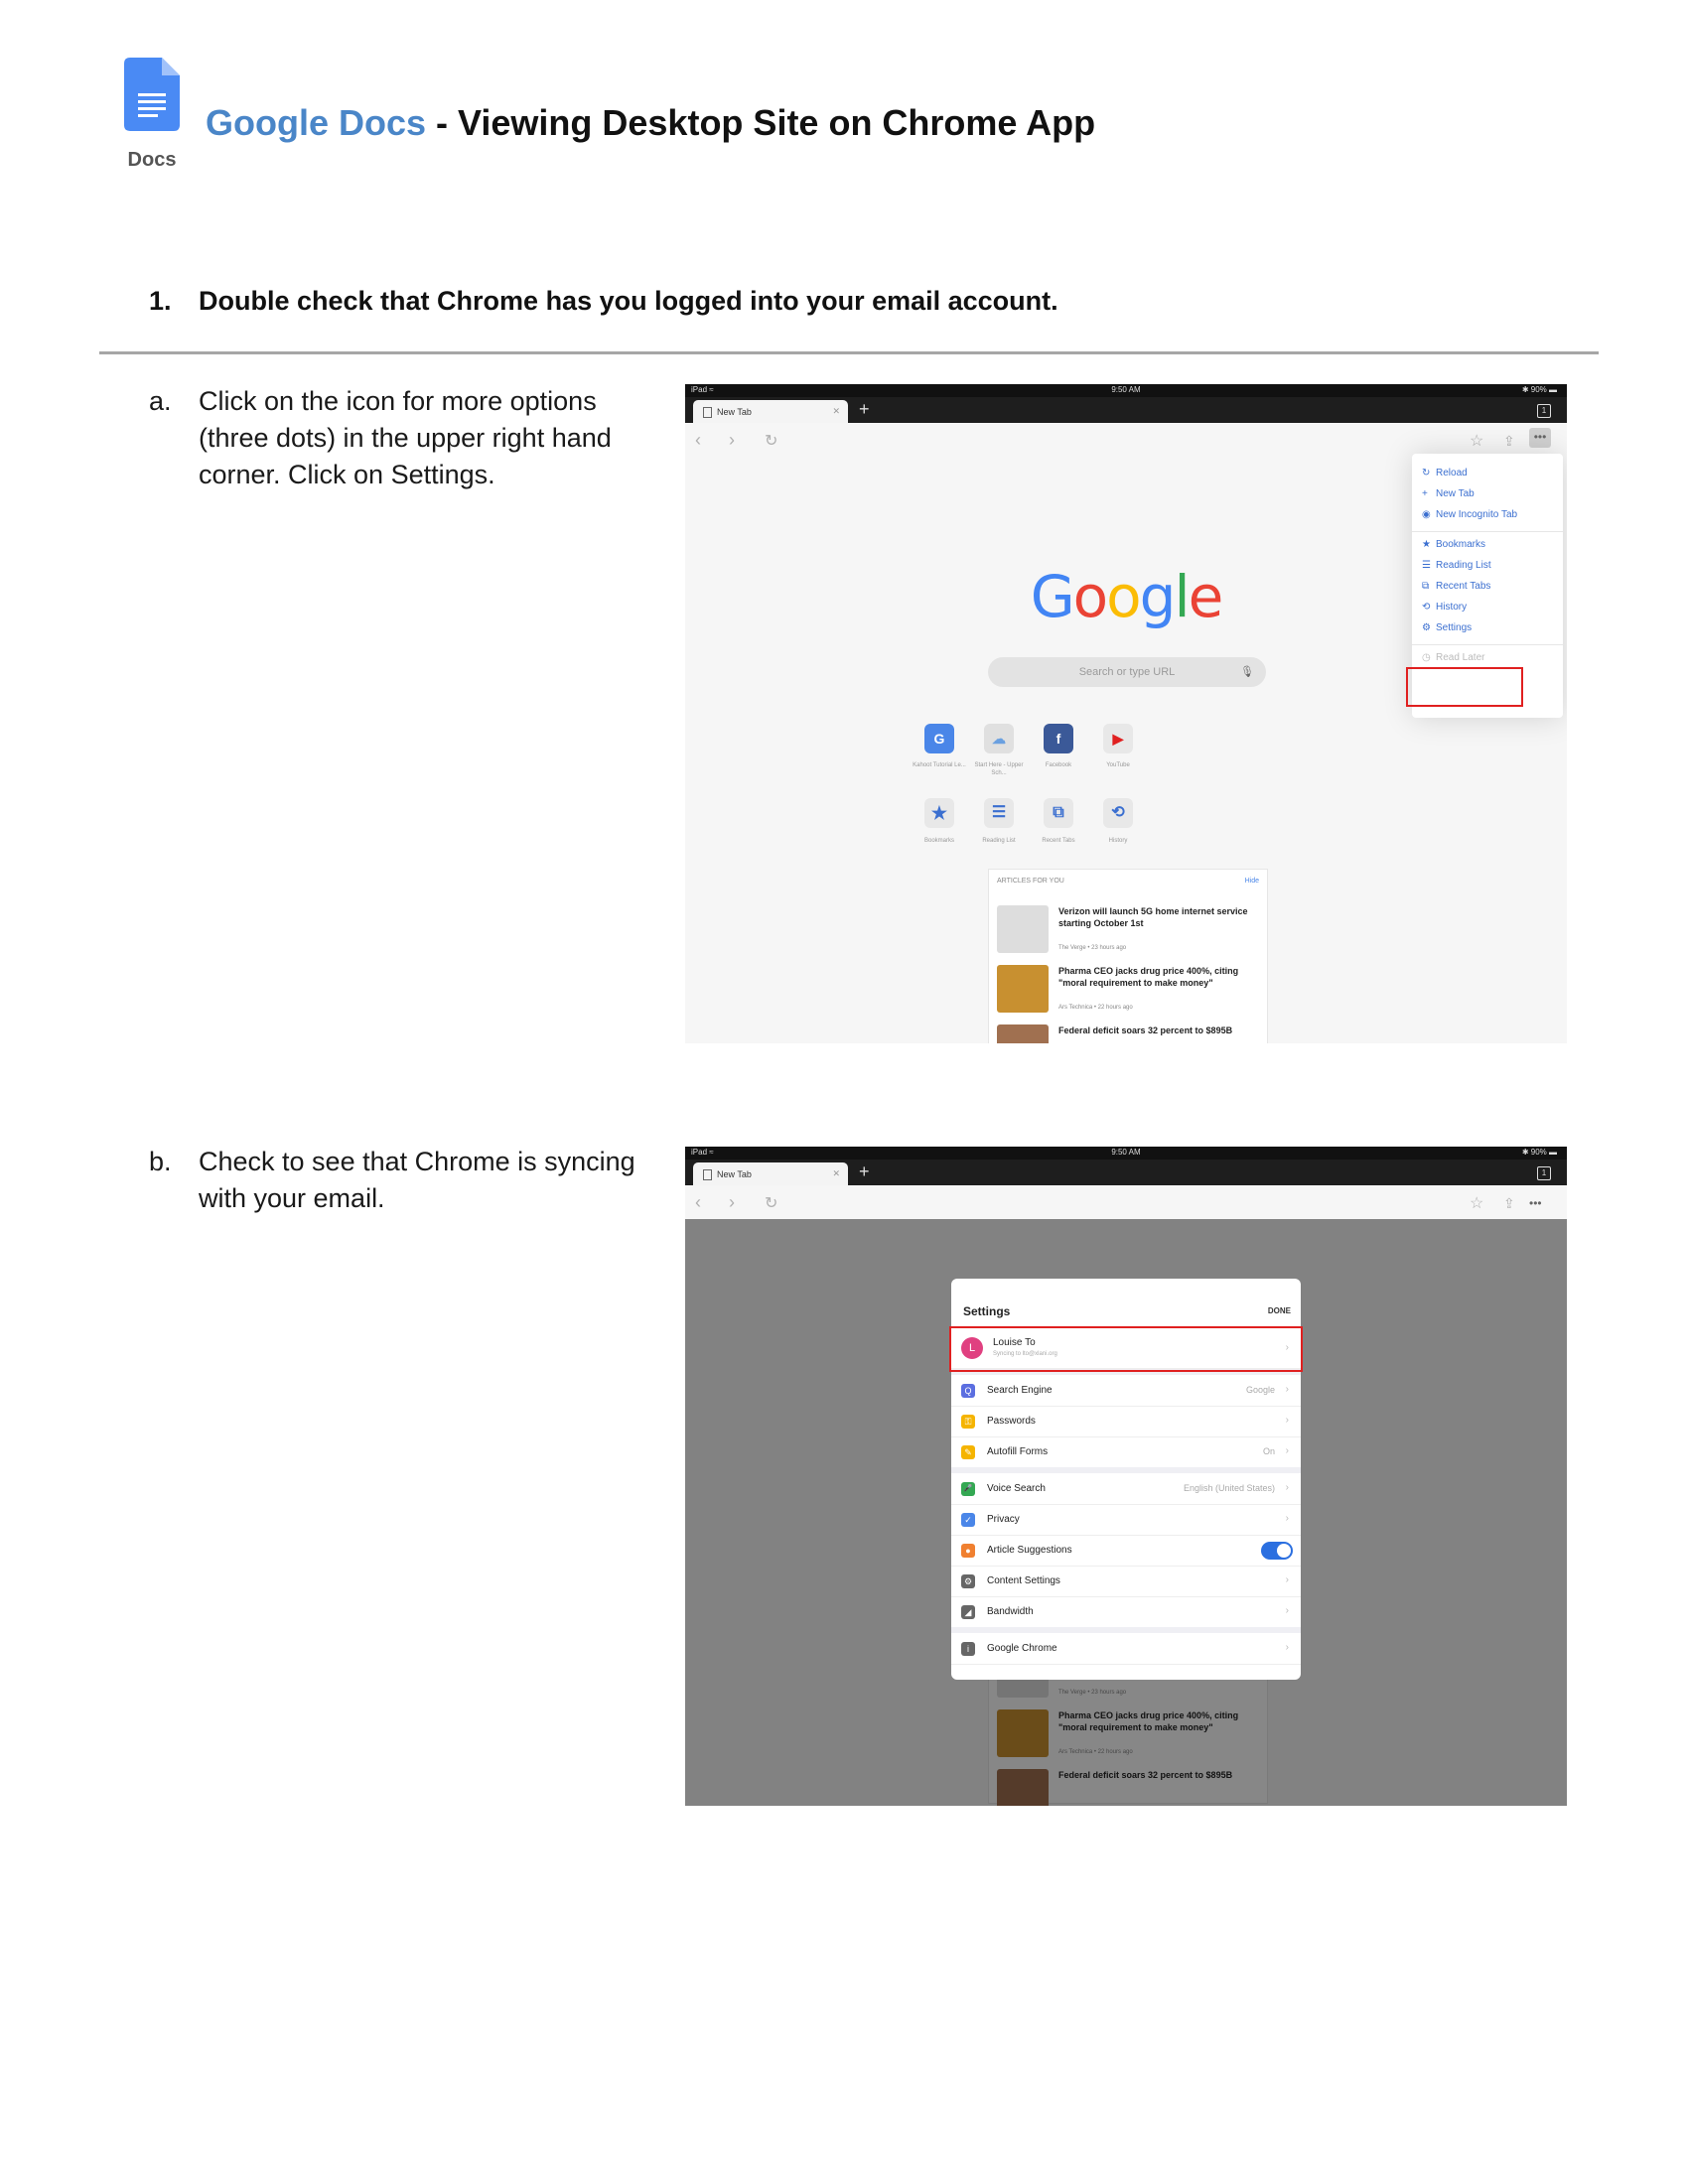  Describe the element at coordinates (1123, 596) in the screenshot. I see `google-logo-letter: o` at that location.